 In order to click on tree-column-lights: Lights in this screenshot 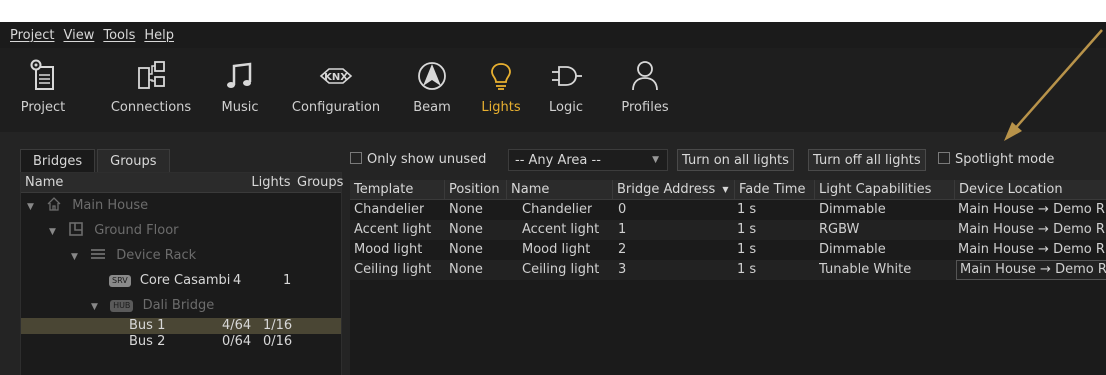, I will do `click(273, 182)`.